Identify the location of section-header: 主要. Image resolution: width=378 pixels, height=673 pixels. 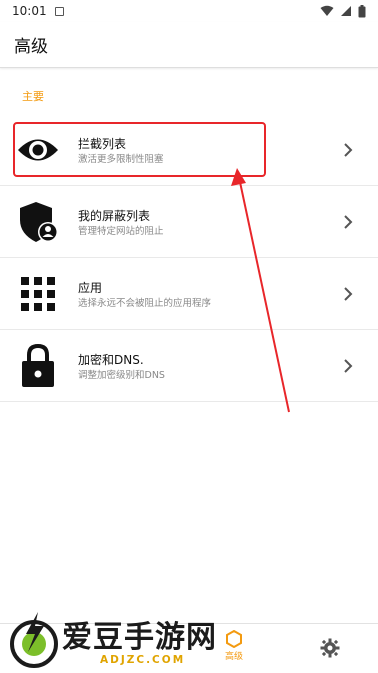
(33, 96).